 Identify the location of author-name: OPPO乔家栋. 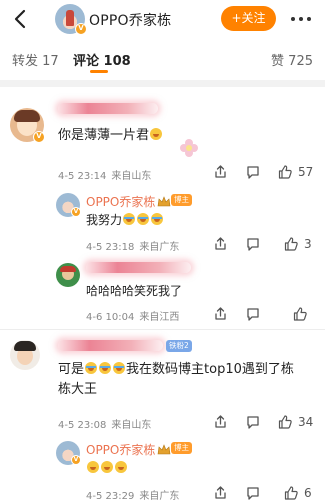
(130, 20).